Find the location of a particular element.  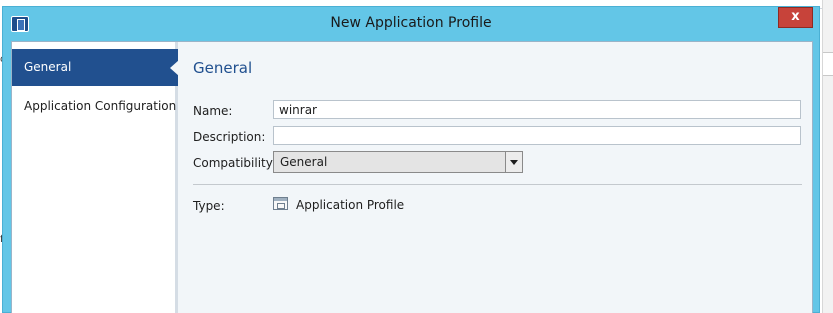

type-value: Application Profile is located at coordinates (350, 205).